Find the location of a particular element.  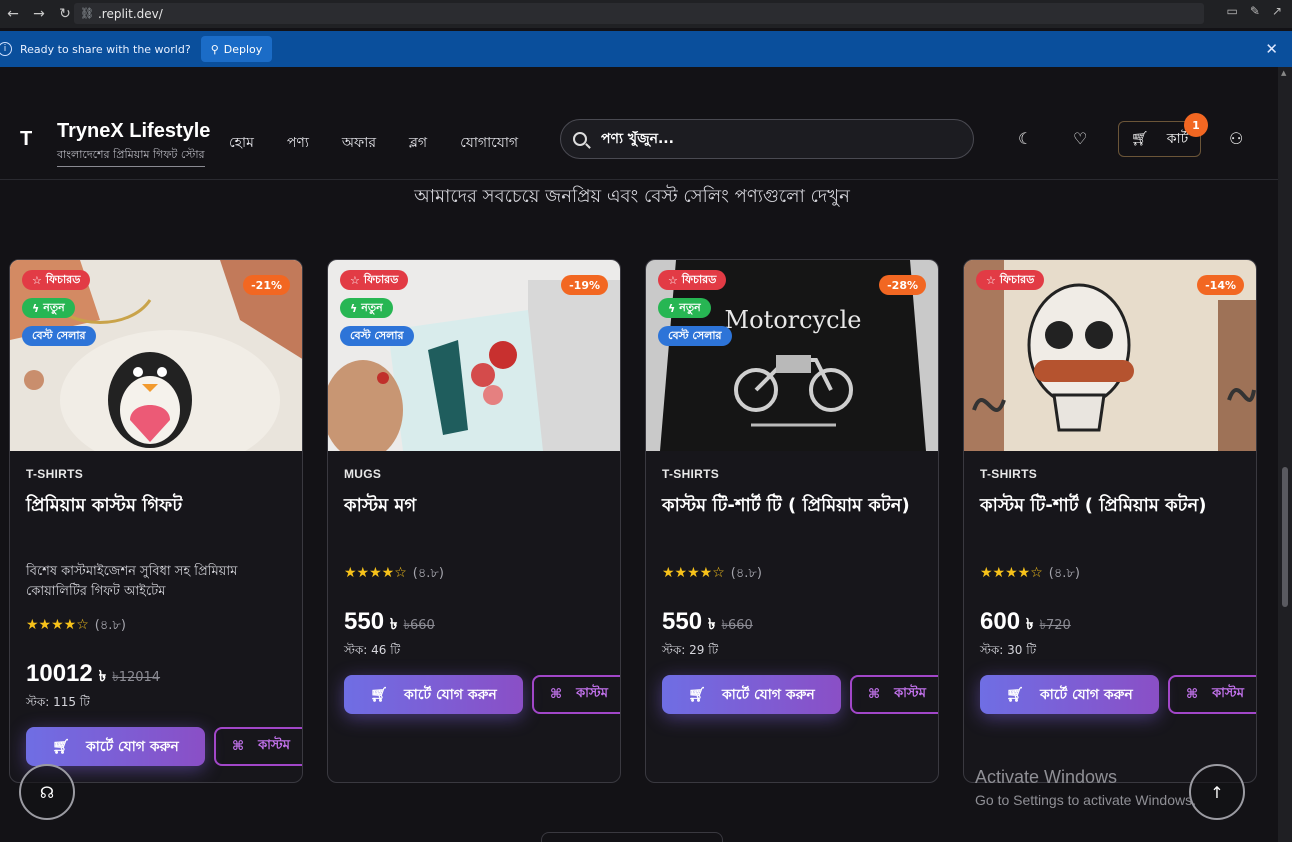

price-old: ৳720 is located at coordinates (1055, 625).